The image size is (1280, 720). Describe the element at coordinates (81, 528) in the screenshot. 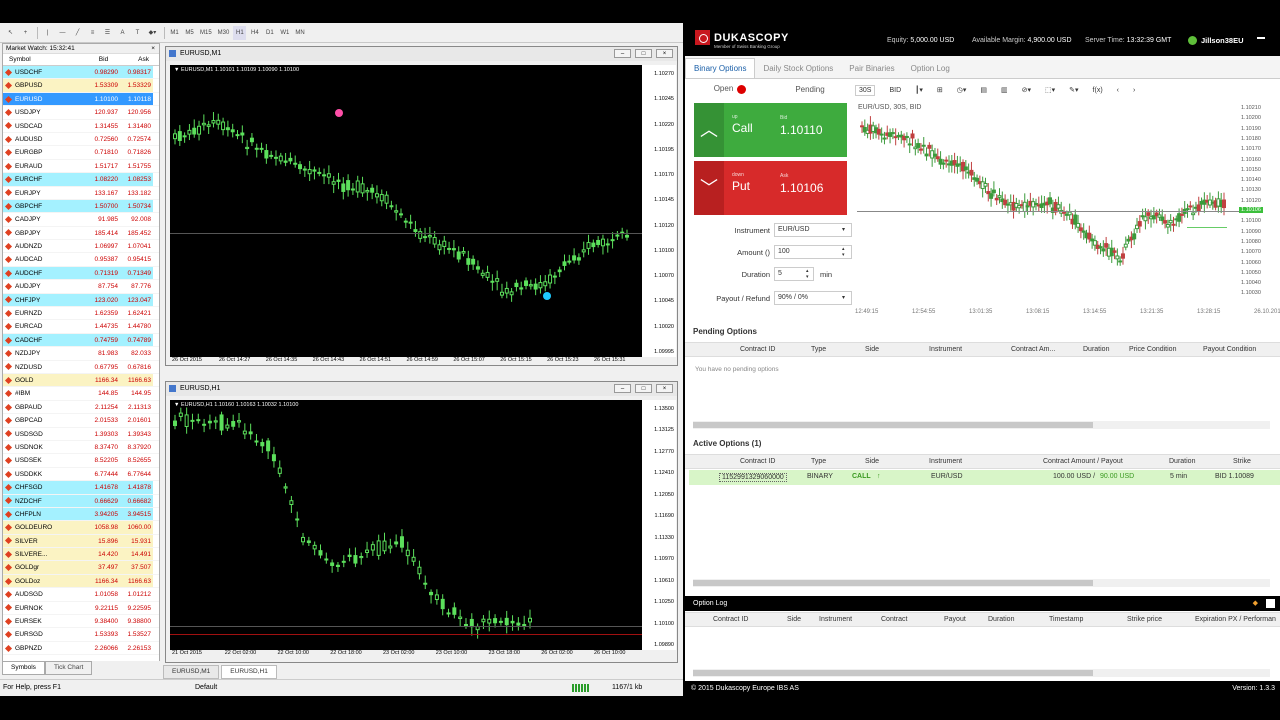

I see `list-item: GOLDEURO 1058.98 1060.00` at that location.